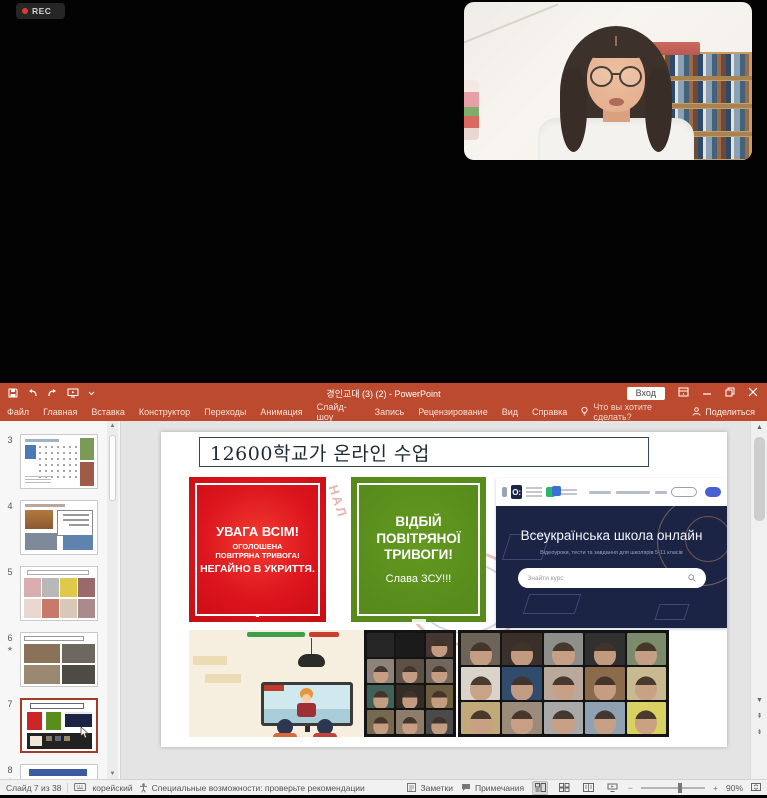 This screenshot has width=767, height=798. What do you see at coordinates (729, 412) in the screenshot?
I see `share-button: Поделиться` at bounding box center [729, 412].